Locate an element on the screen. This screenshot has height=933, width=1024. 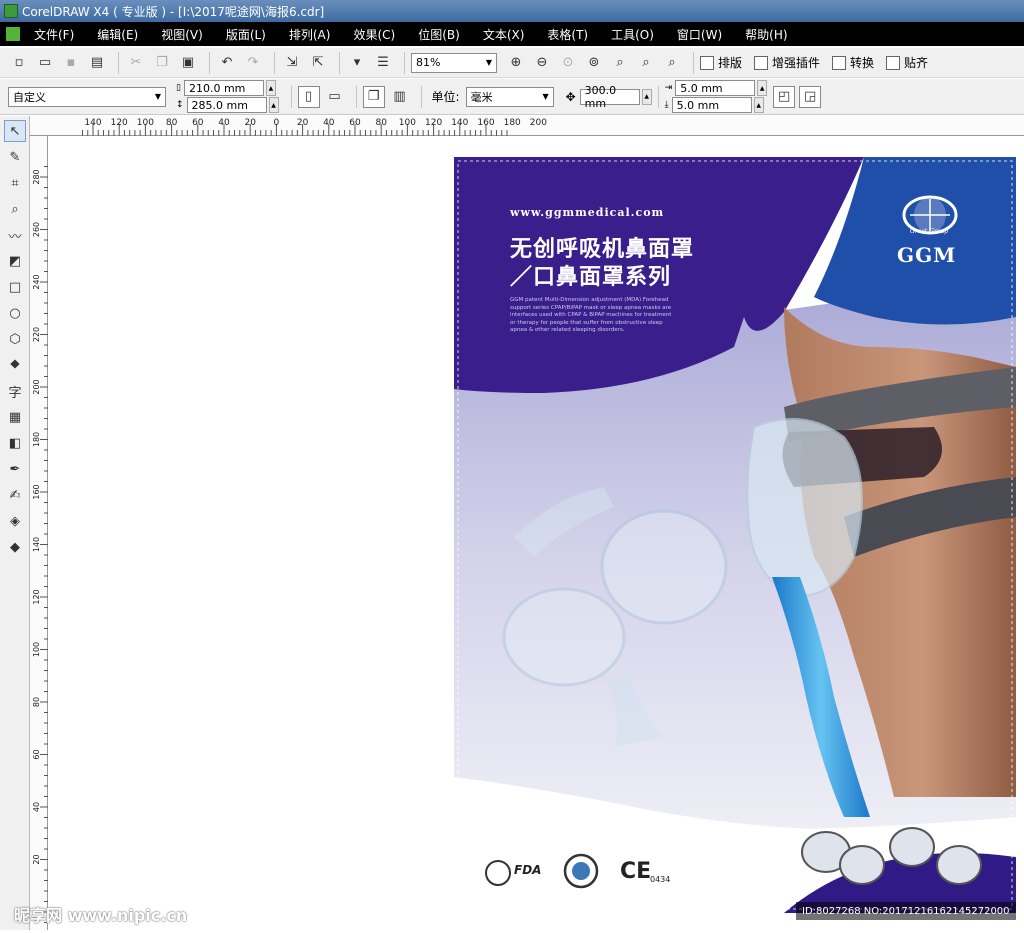
portrait-icon: ▯ is located at coordinates (308, 96).